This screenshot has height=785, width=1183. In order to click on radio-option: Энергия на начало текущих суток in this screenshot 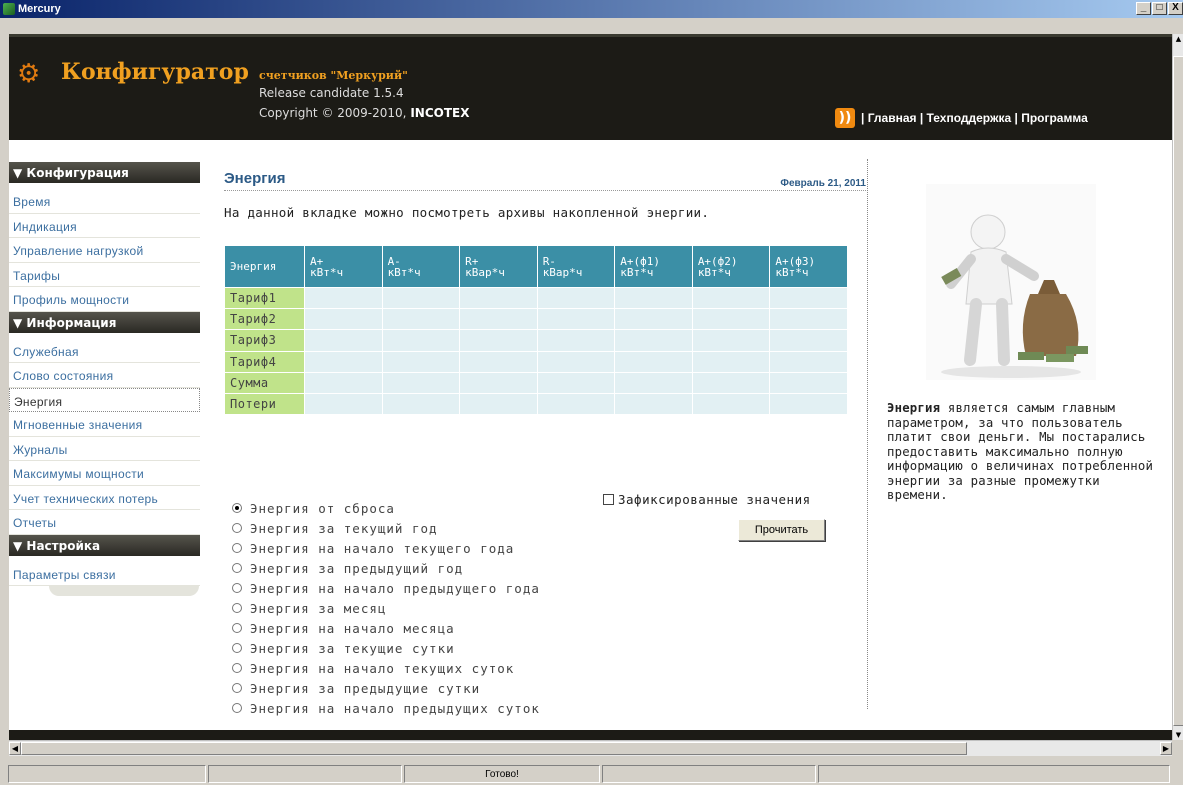, I will do `click(386, 668)`.